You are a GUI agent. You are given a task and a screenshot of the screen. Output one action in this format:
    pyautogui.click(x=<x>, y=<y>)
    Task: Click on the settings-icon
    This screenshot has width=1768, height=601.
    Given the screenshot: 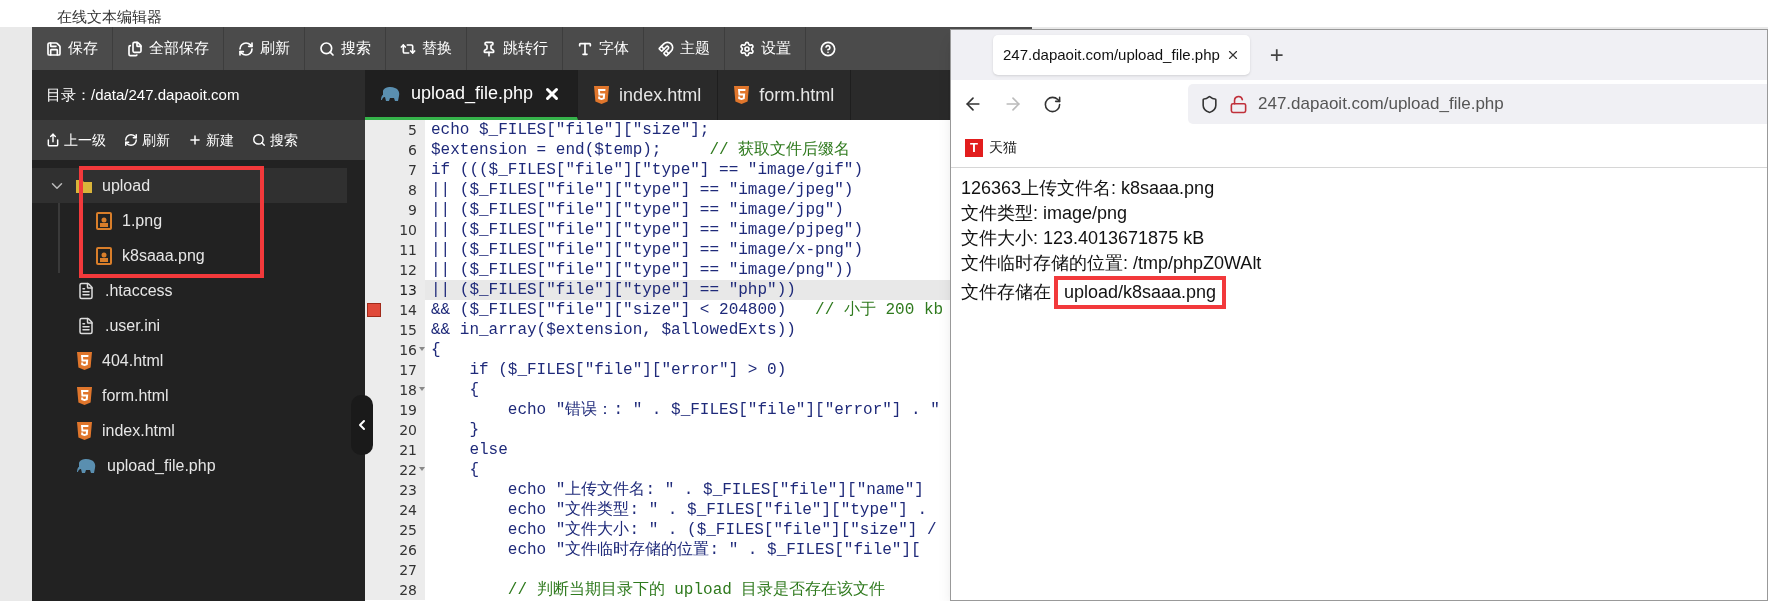 What is the action you would take?
    pyautogui.click(x=747, y=48)
    